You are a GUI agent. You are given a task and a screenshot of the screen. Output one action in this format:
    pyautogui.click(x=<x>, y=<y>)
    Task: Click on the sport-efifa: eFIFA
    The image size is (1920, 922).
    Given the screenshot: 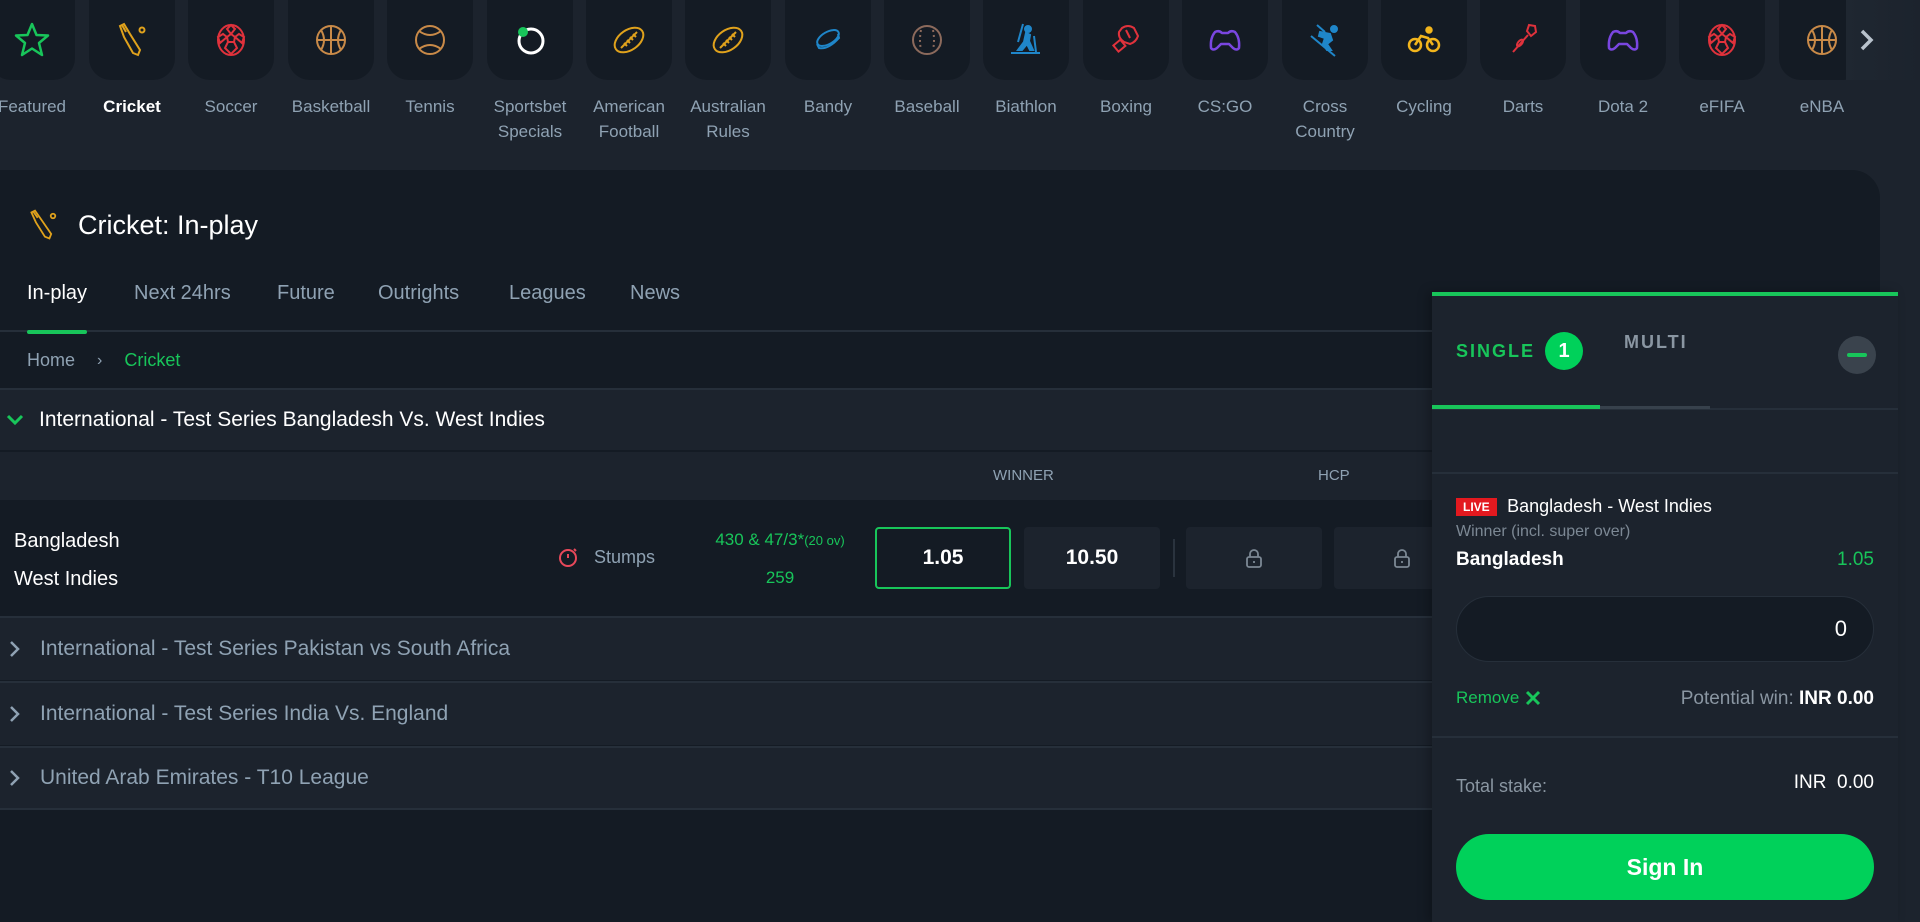 What is the action you would take?
    pyautogui.click(x=1722, y=59)
    